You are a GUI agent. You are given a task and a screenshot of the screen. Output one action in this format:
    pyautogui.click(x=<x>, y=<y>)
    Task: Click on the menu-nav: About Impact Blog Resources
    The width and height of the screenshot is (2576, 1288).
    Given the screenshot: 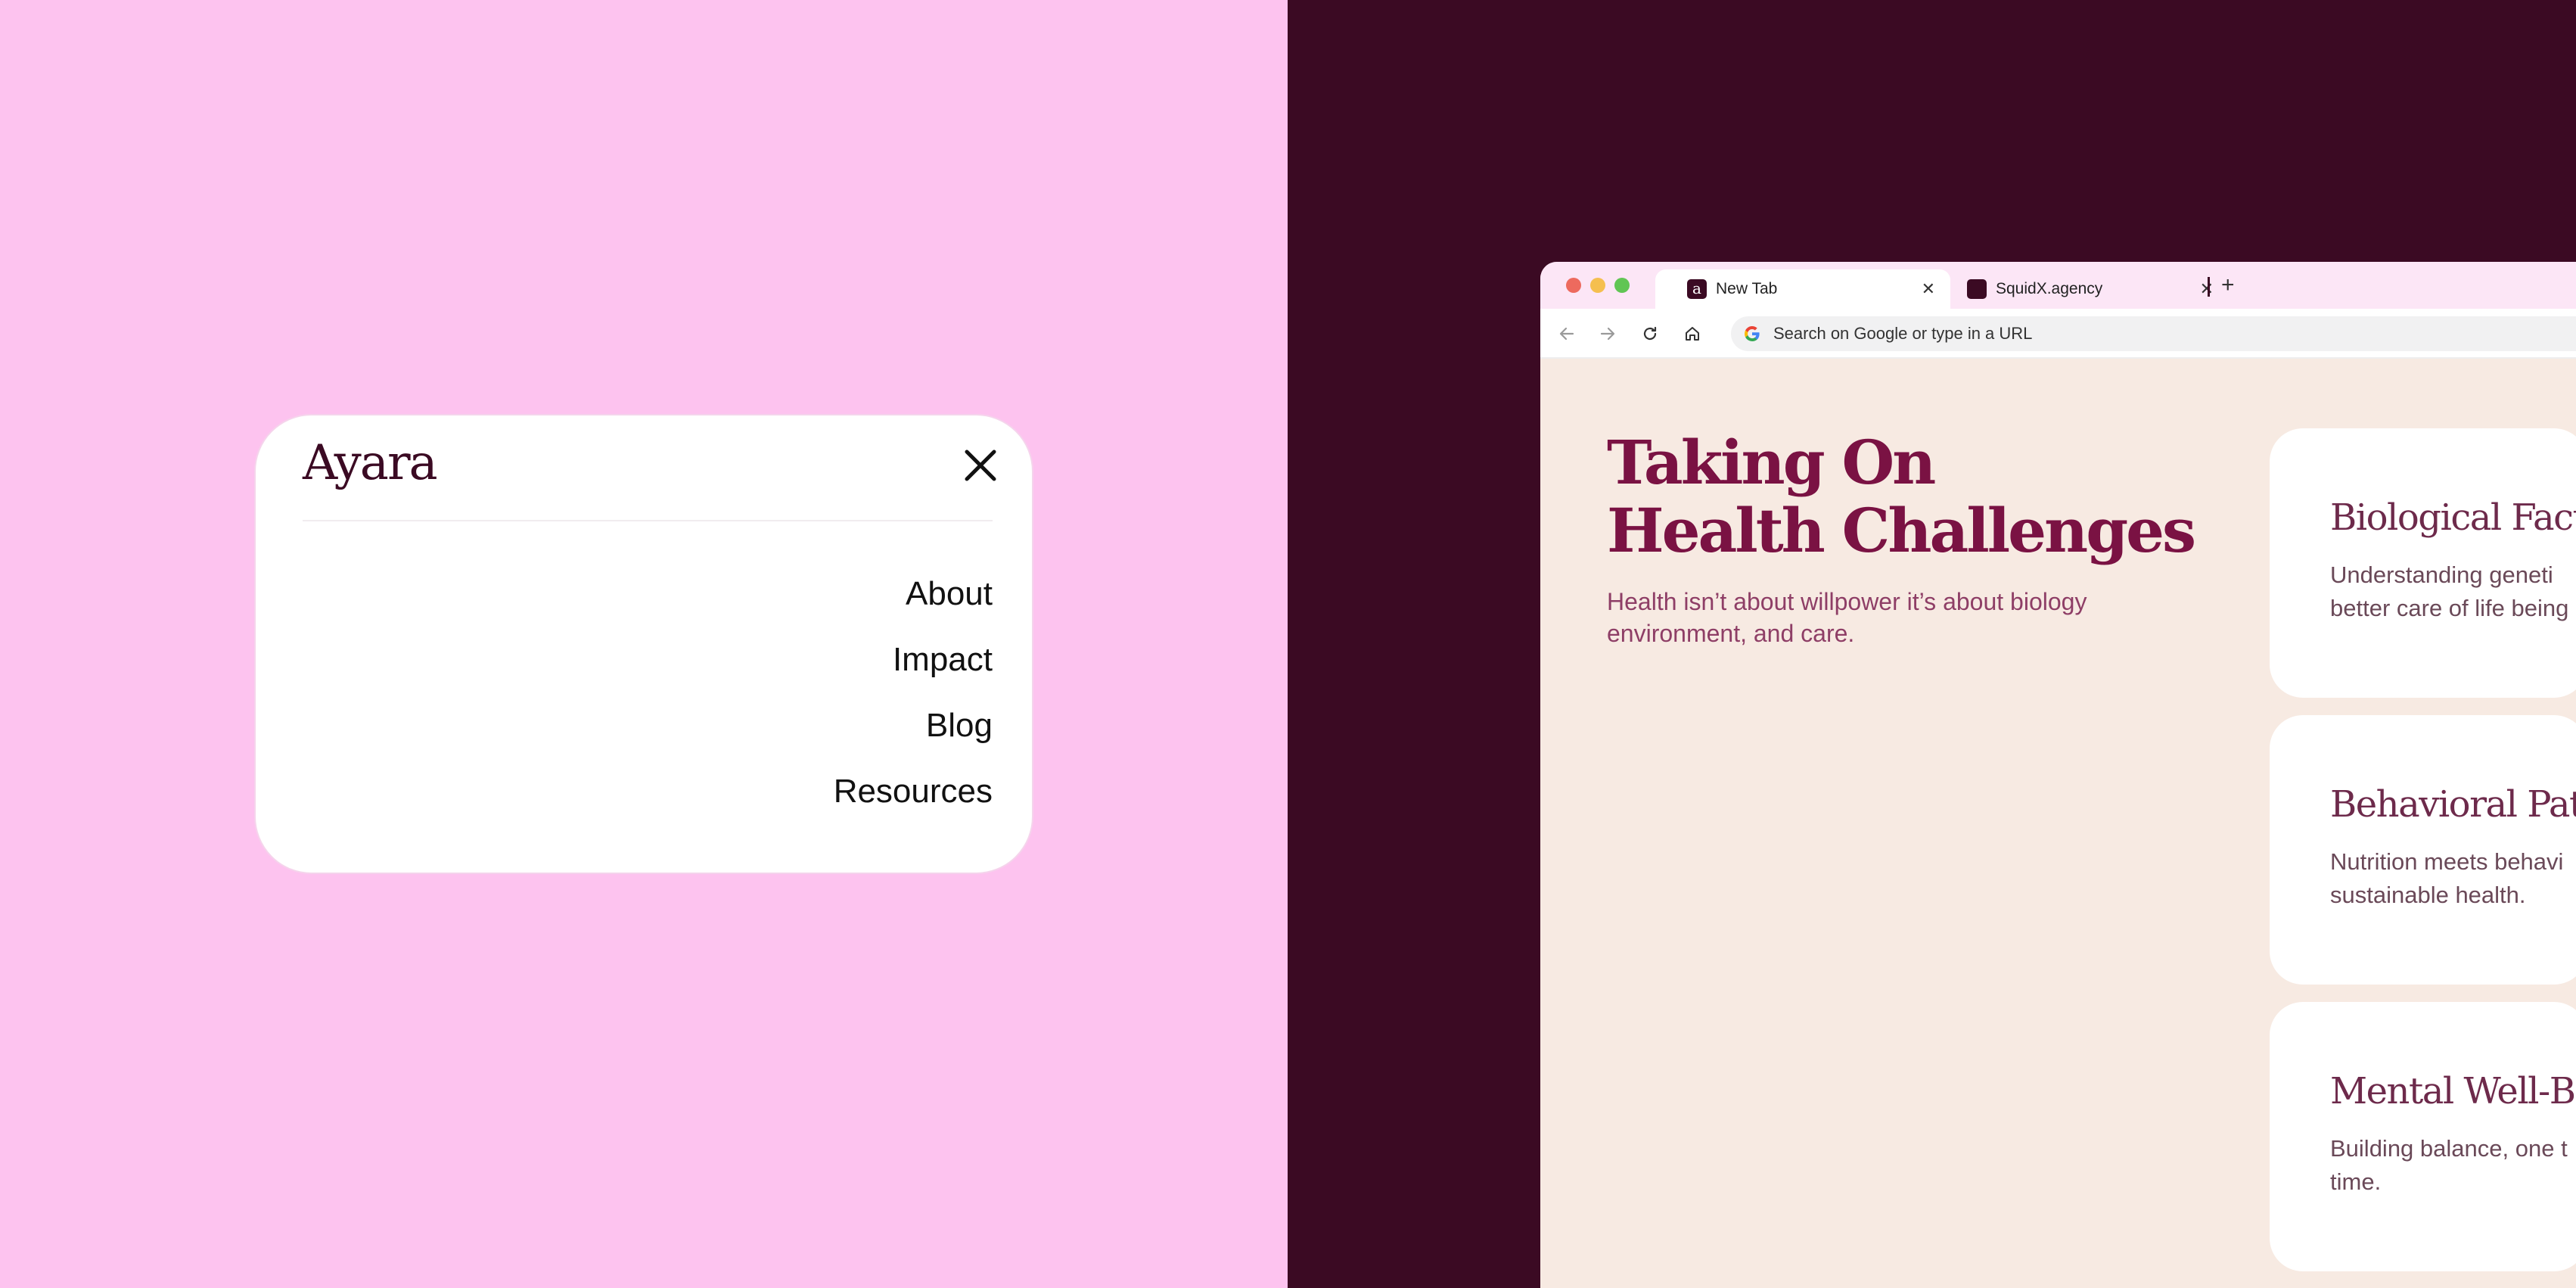 What is the action you would take?
    pyautogui.click(x=913, y=692)
    